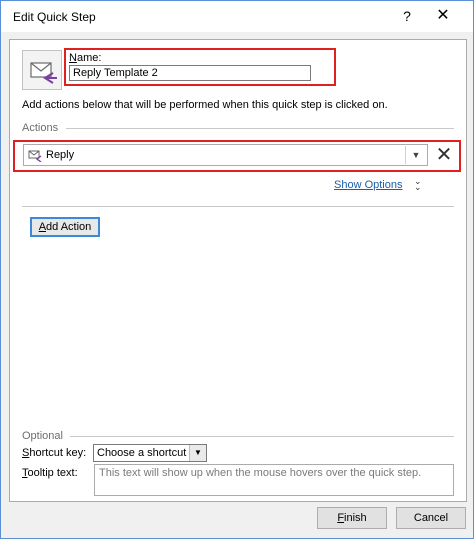  I want to click on optional-divider, so click(262, 436).